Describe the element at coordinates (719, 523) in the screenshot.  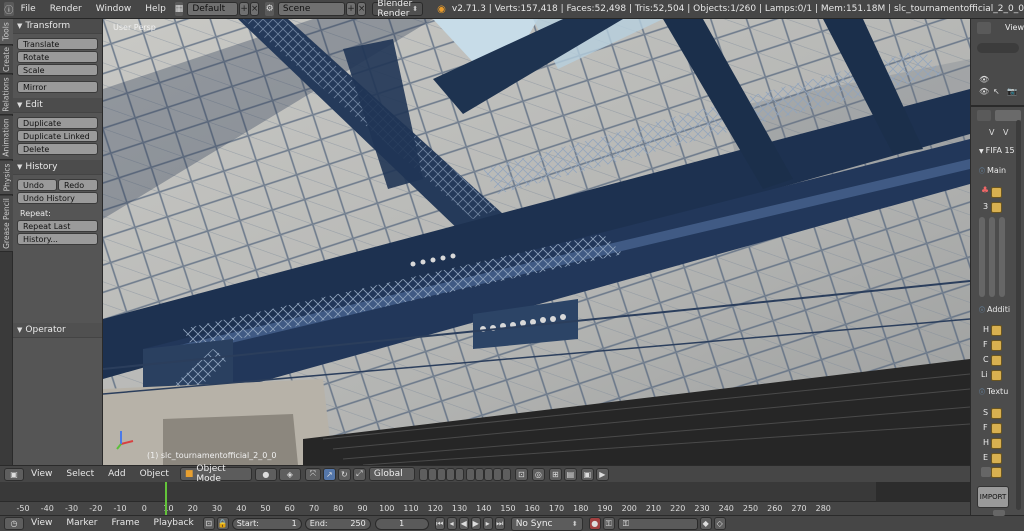
I see `delete-keyframe-icon: ◇` at that location.